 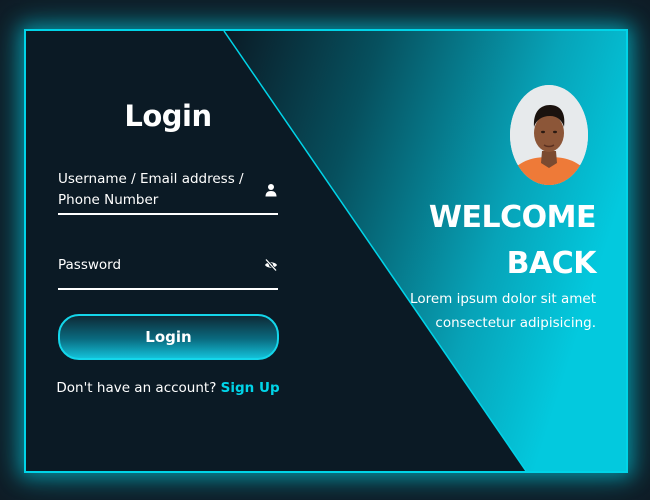 I want to click on password-field: Password, so click(x=168, y=273).